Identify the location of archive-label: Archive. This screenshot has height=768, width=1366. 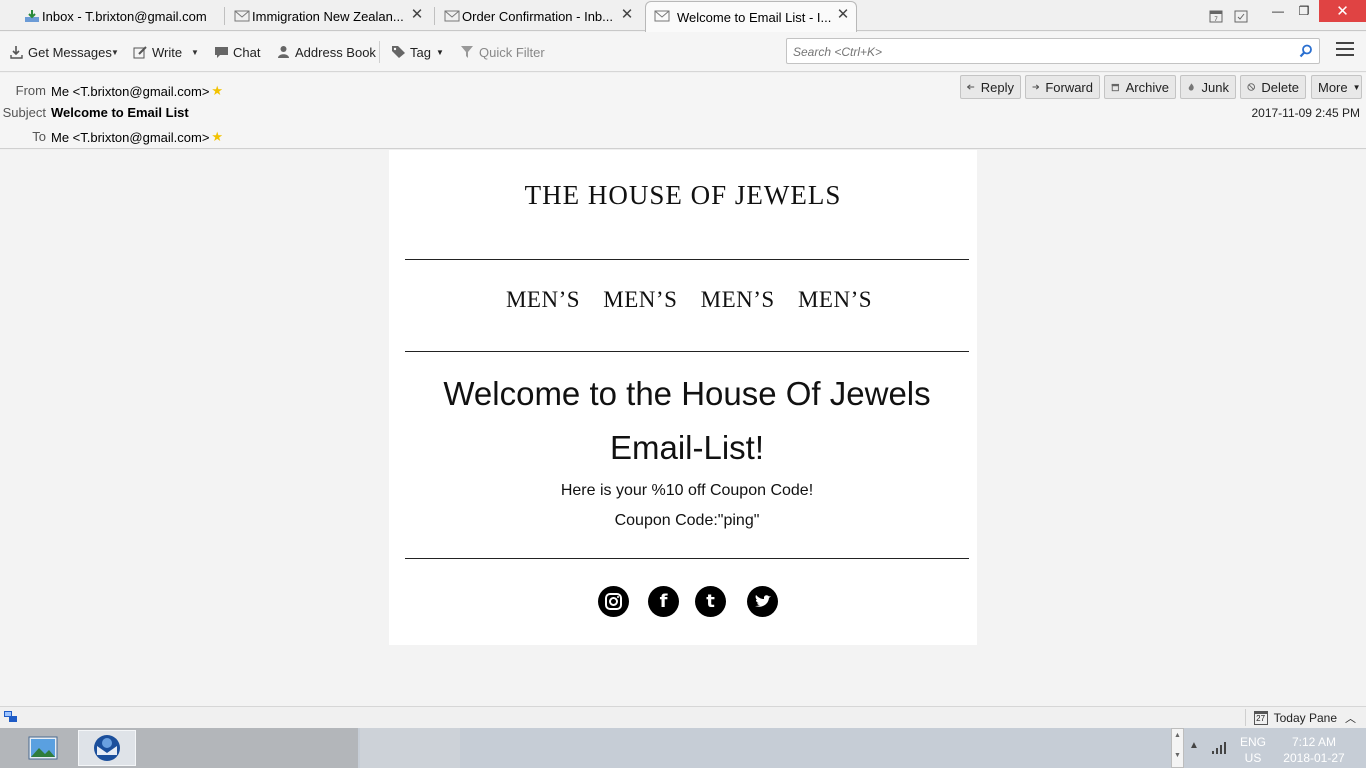
(1147, 87).